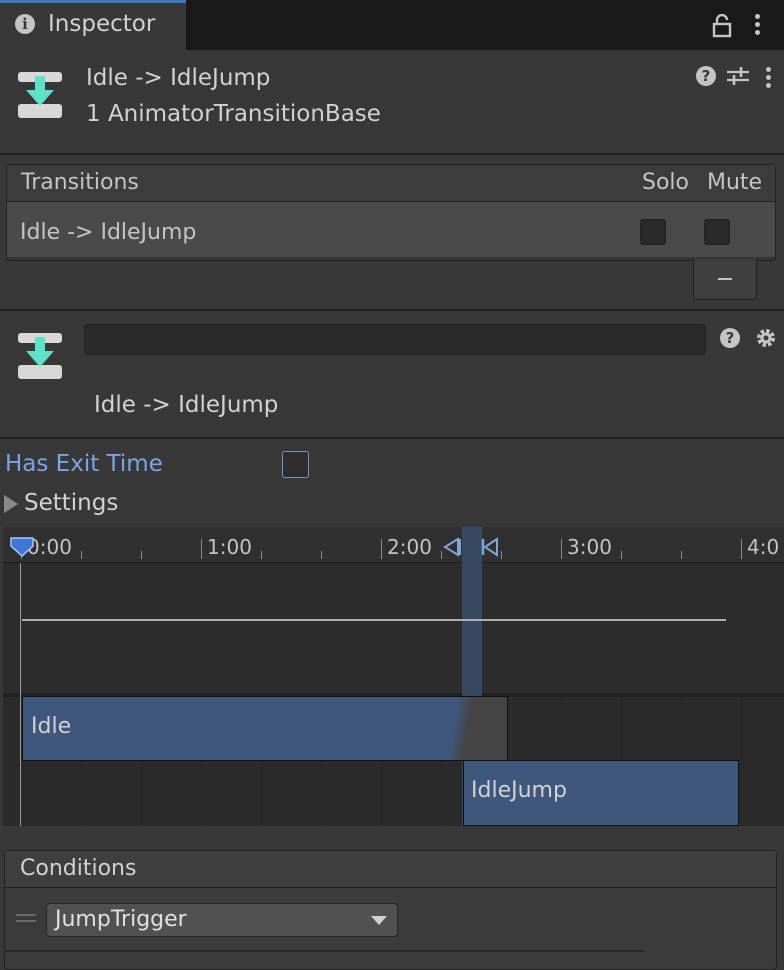 Image resolution: width=784 pixels, height=970 pixels. What do you see at coordinates (233, 114) in the screenshot?
I see `header-subtitle: 1 AnimatorTransitionBase` at bounding box center [233, 114].